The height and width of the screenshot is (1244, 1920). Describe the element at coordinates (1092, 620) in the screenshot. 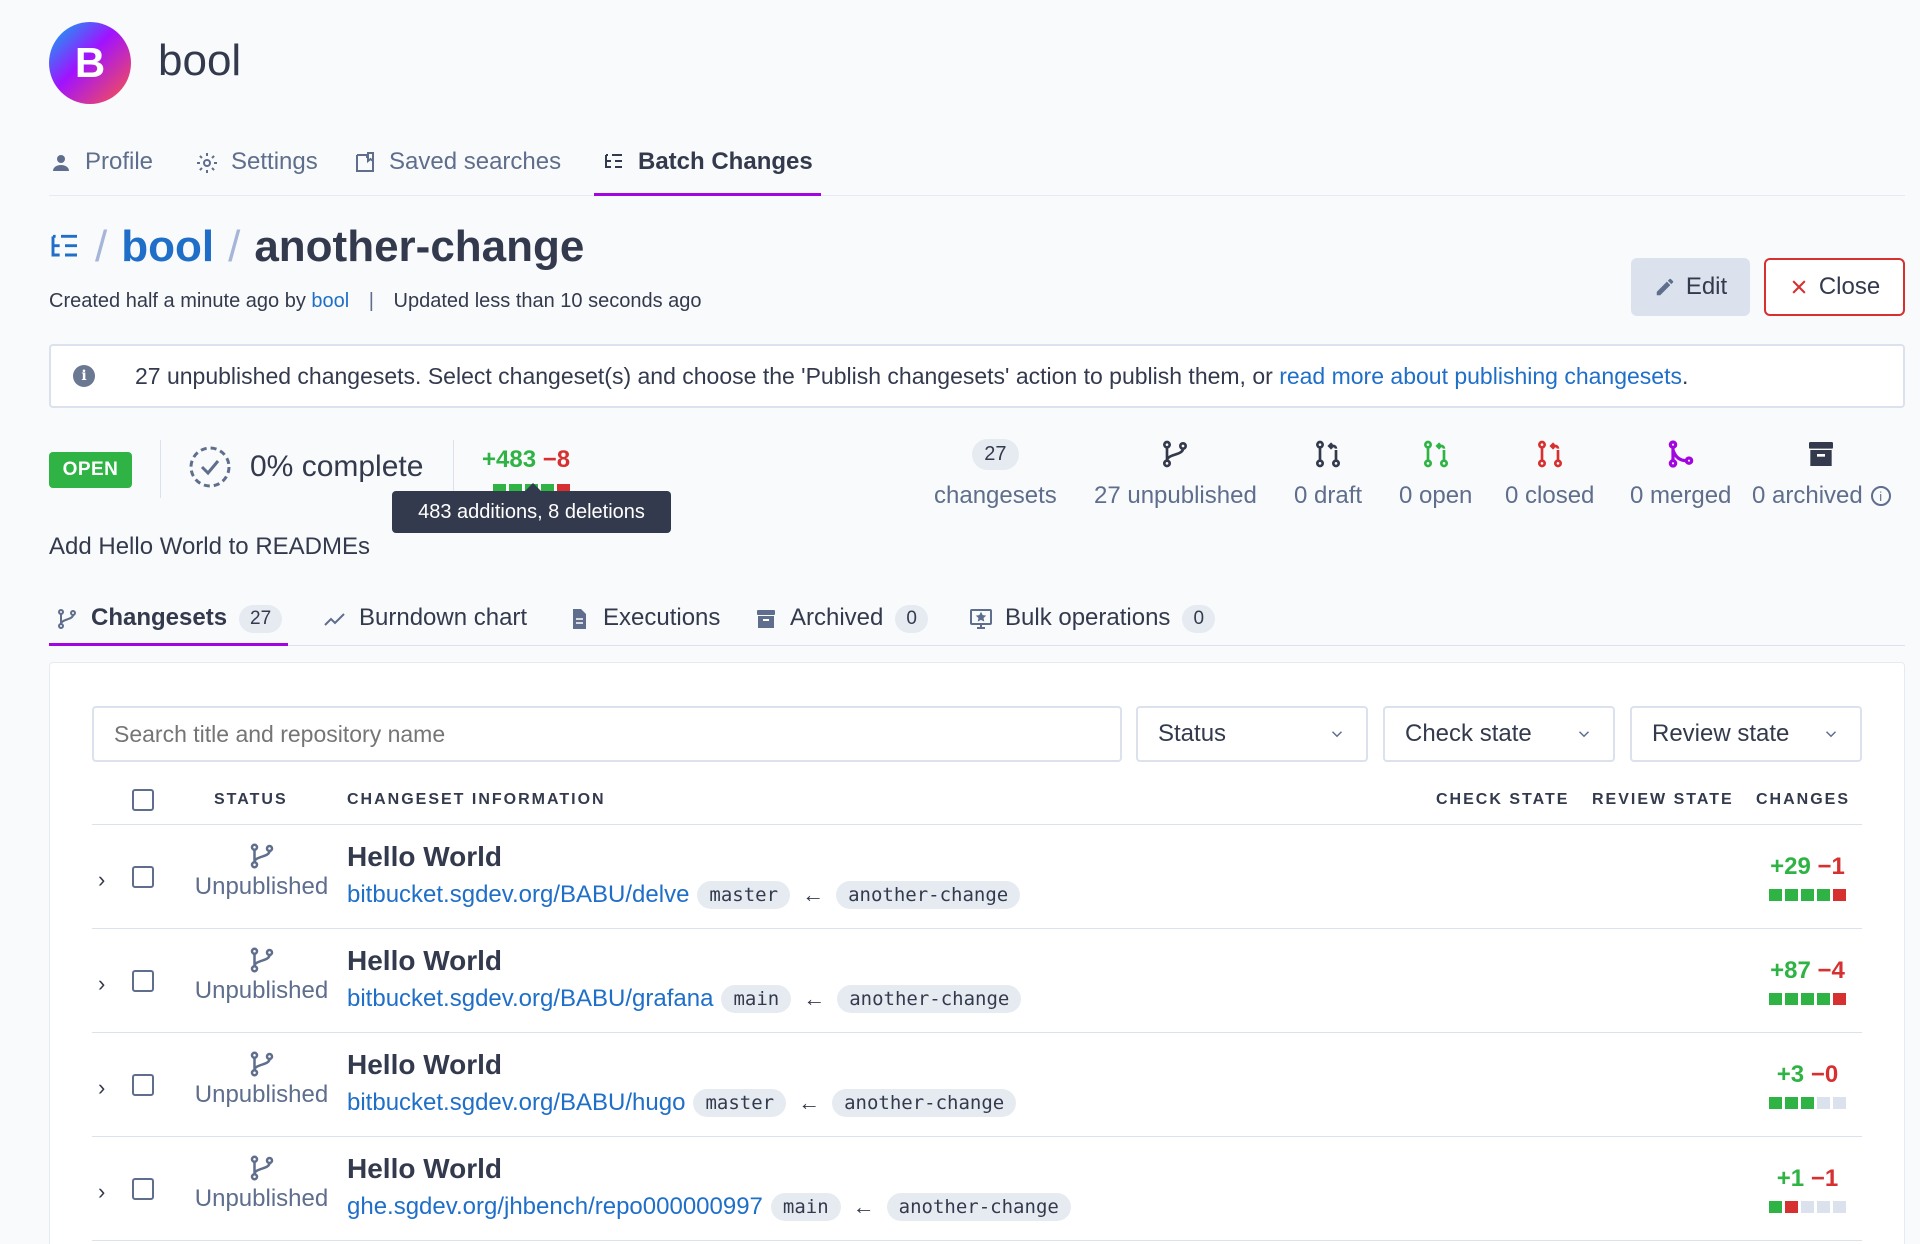

I see `tab-bulk-operations: Bulk operations 0` at that location.